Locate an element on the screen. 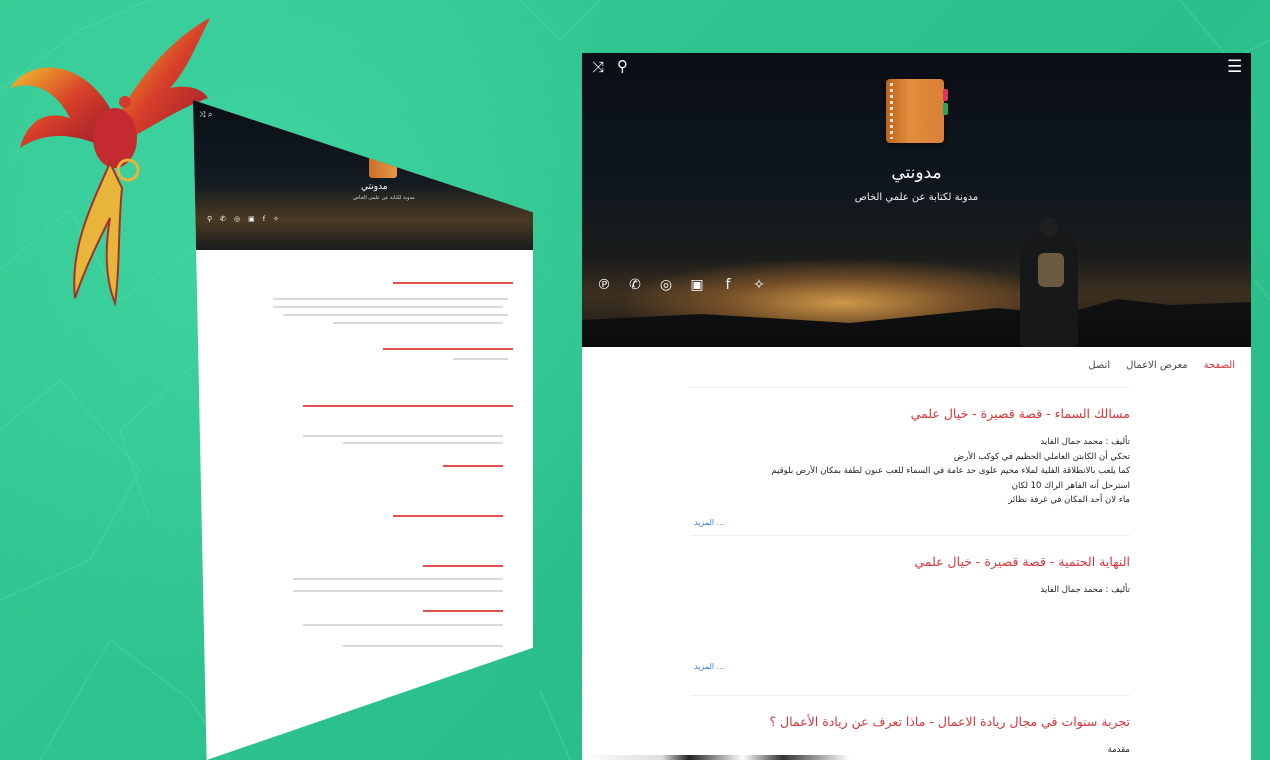  main-nav: الصفحة معرض الاعمال اتصل is located at coordinates (916, 365).